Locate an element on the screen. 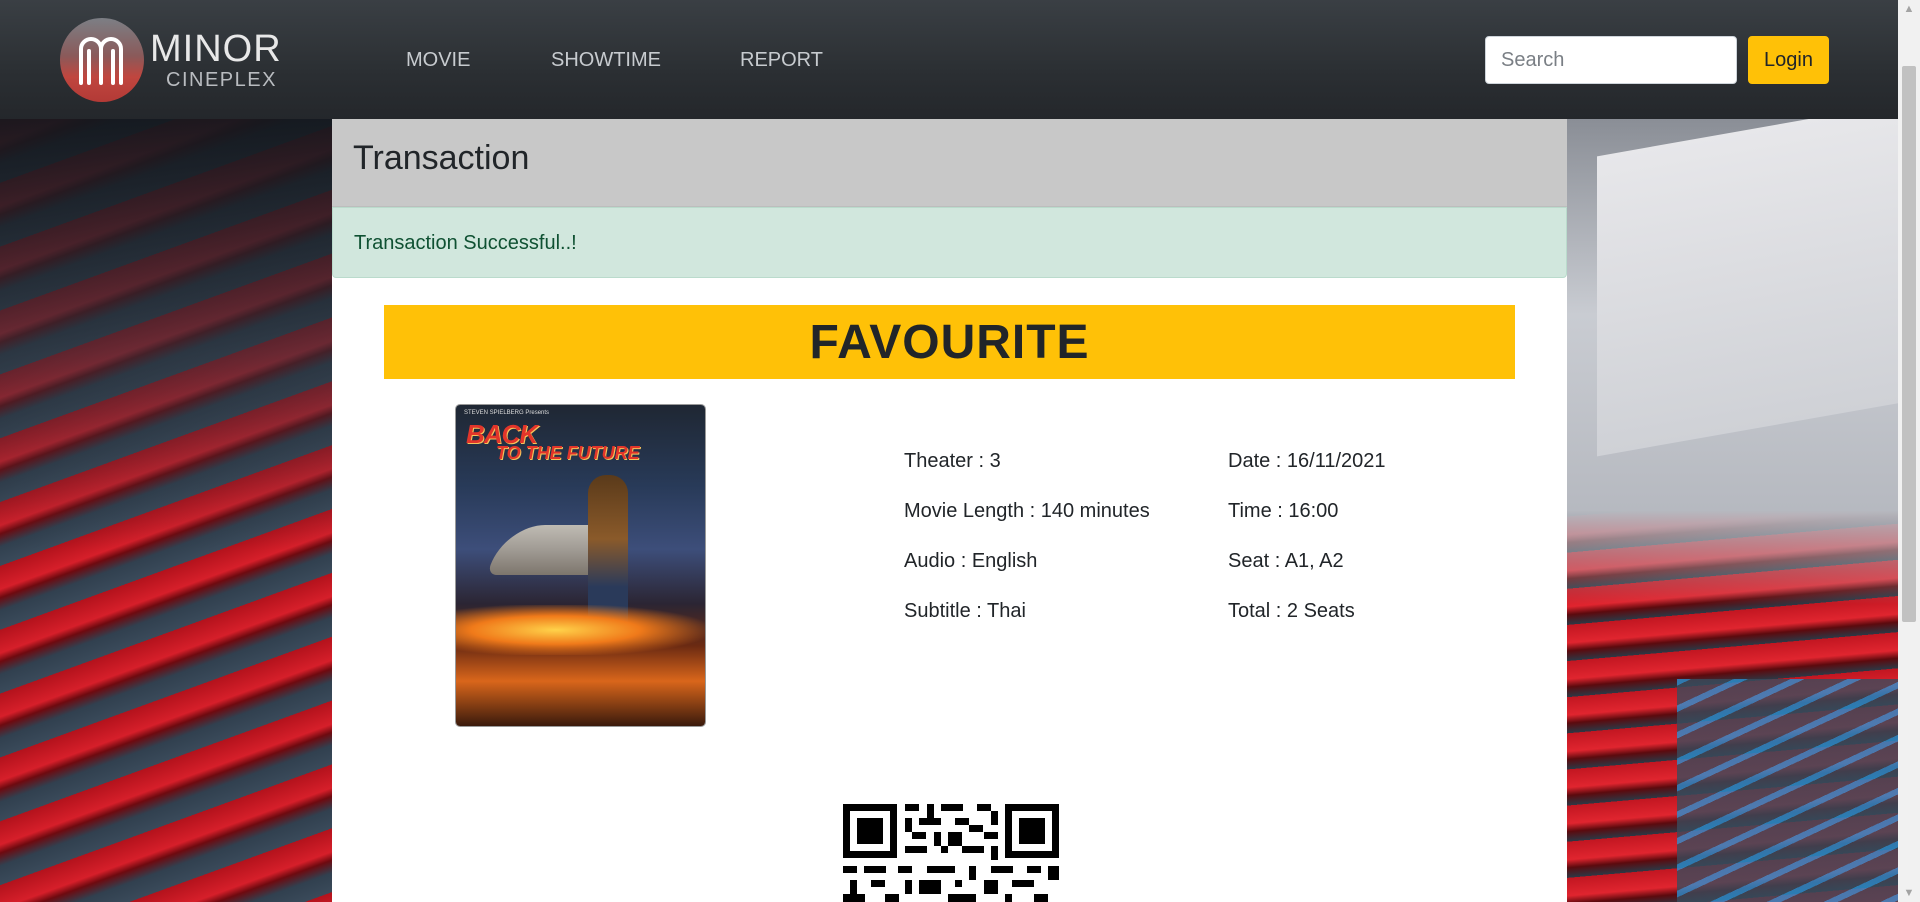 The width and height of the screenshot is (1920, 902). nav-showtime: SHOWTIME is located at coordinates (606, 60).